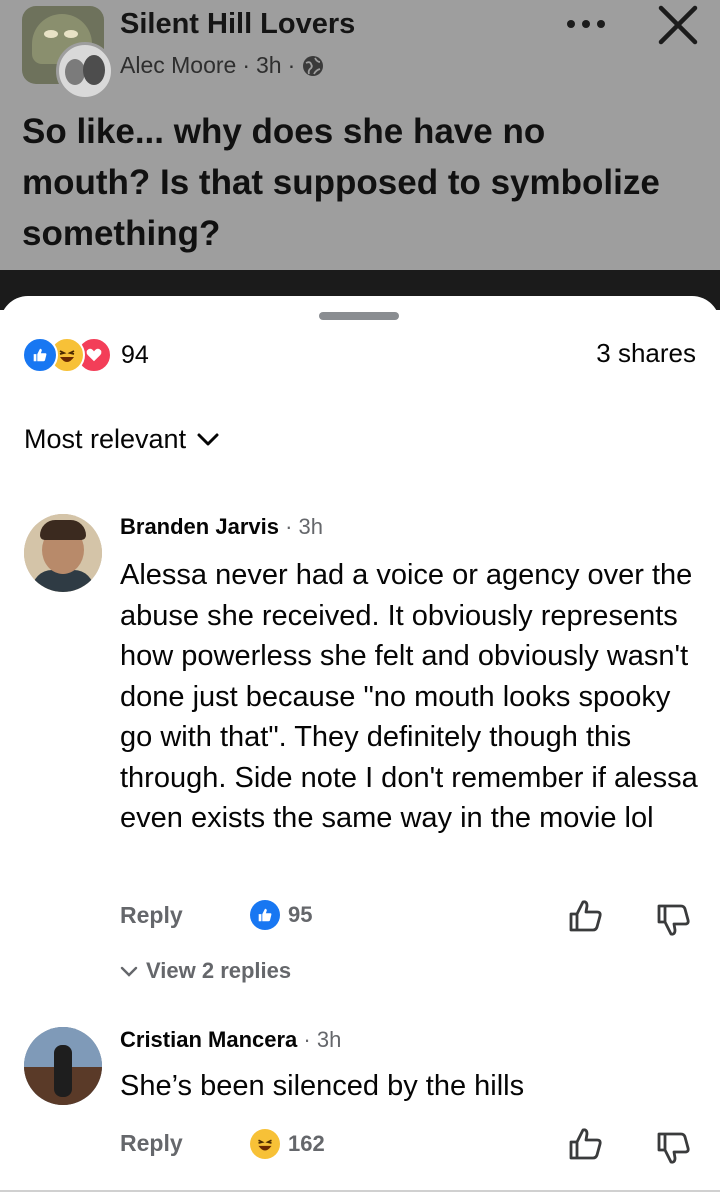  What do you see at coordinates (85, 355) in the screenshot?
I see `reaction-summary: 94` at bounding box center [85, 355].